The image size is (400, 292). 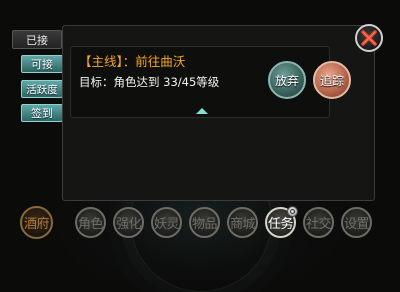 I want to click on menu-character-button: 角色, so click(x=90, y=222).